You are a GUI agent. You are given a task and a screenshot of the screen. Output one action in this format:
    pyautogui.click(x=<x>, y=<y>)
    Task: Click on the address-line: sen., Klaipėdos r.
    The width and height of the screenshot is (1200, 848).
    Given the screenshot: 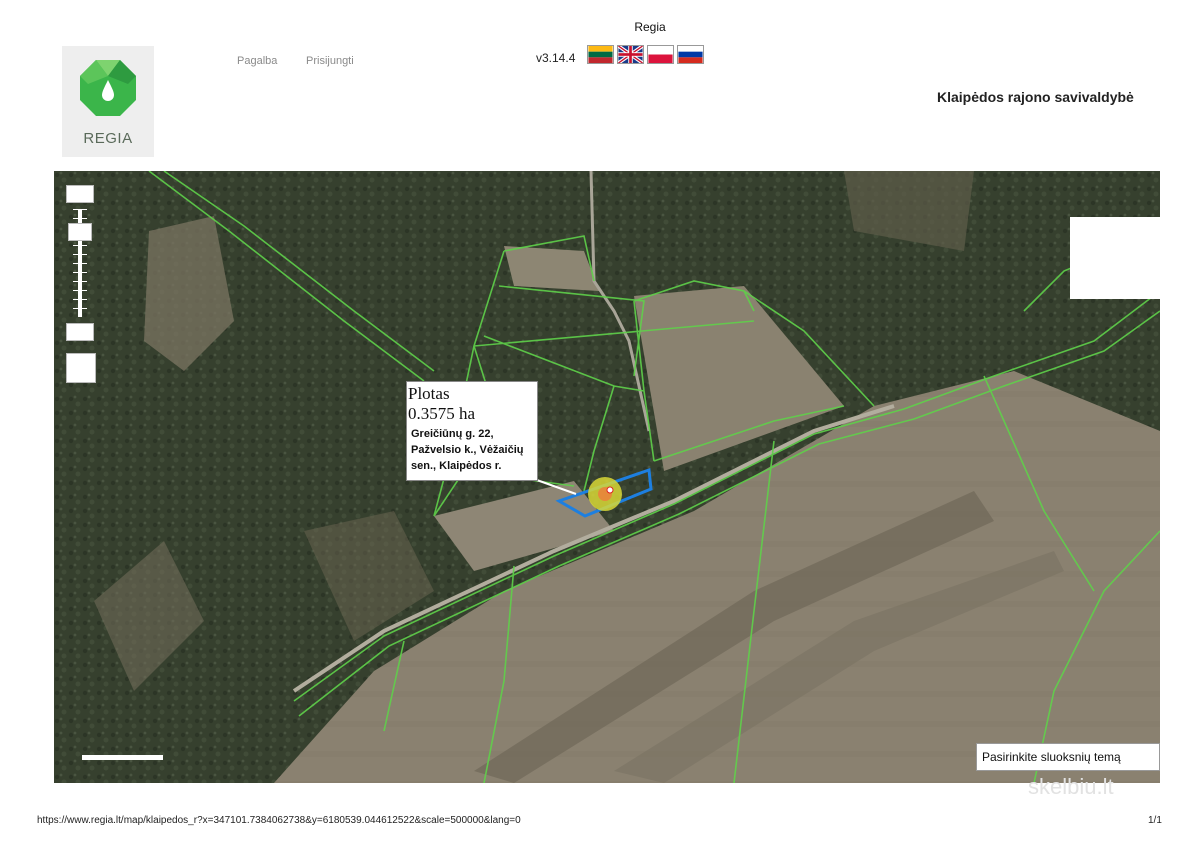 What is the action you would take?
    pyautogui.click(x=456, y=466)
    